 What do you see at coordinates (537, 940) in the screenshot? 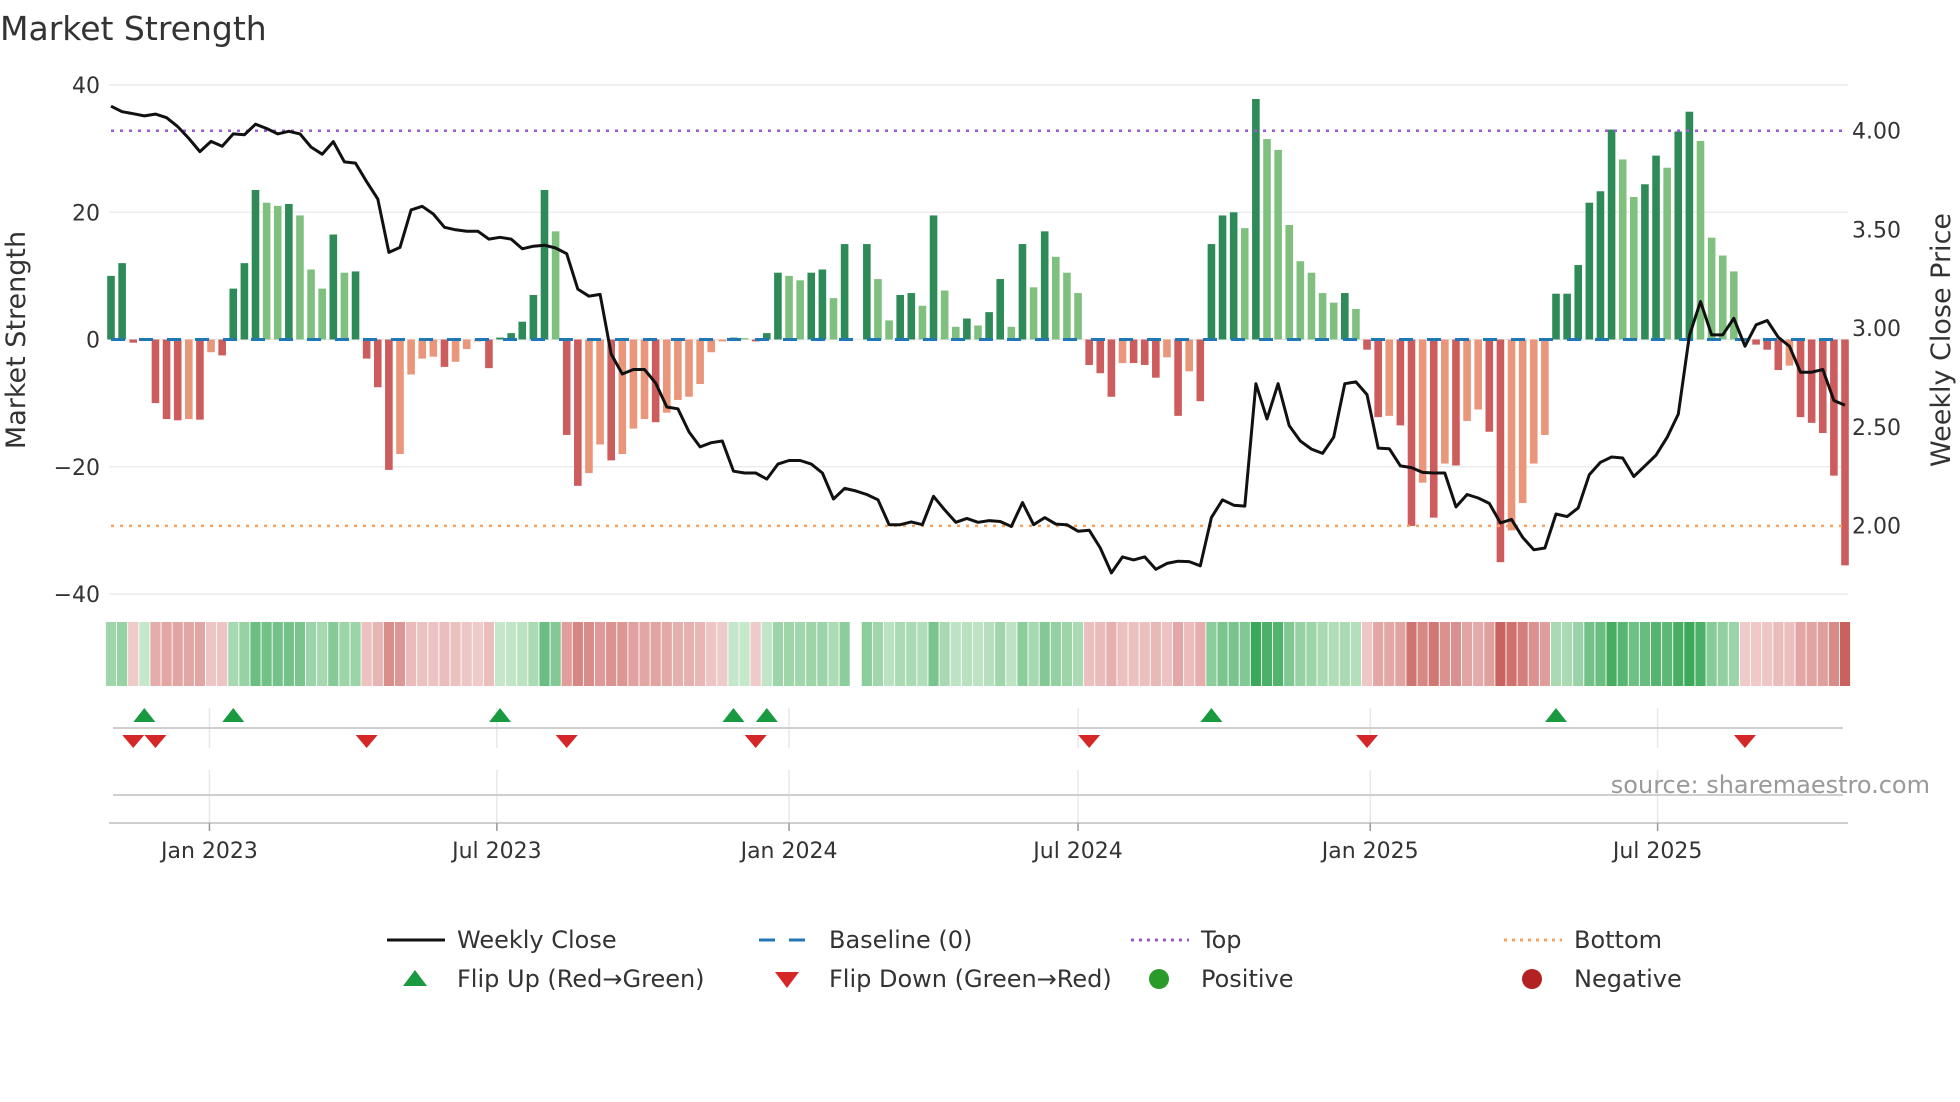
I see `legend-label: Weekly Close` at bounding box center [537, 940].